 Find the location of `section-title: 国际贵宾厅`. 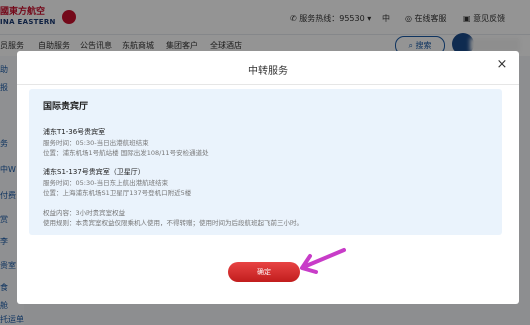

section-title: 国际贵宾厅 is located at coordinates (66, 107).